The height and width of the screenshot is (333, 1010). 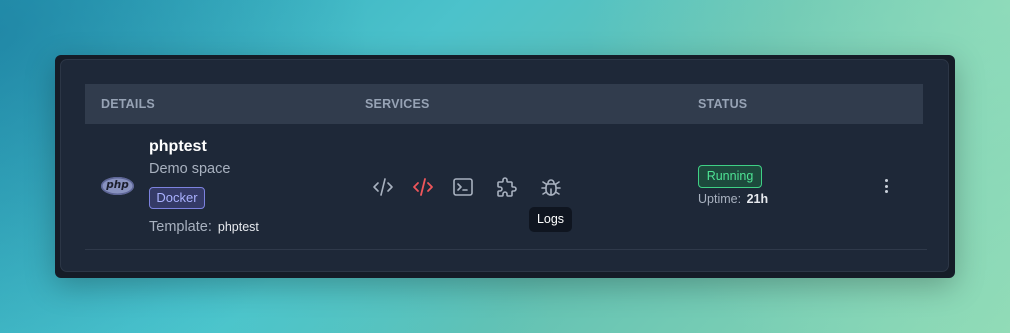 I want to click on header-services: SERVICES, so click(x=397, y=104).